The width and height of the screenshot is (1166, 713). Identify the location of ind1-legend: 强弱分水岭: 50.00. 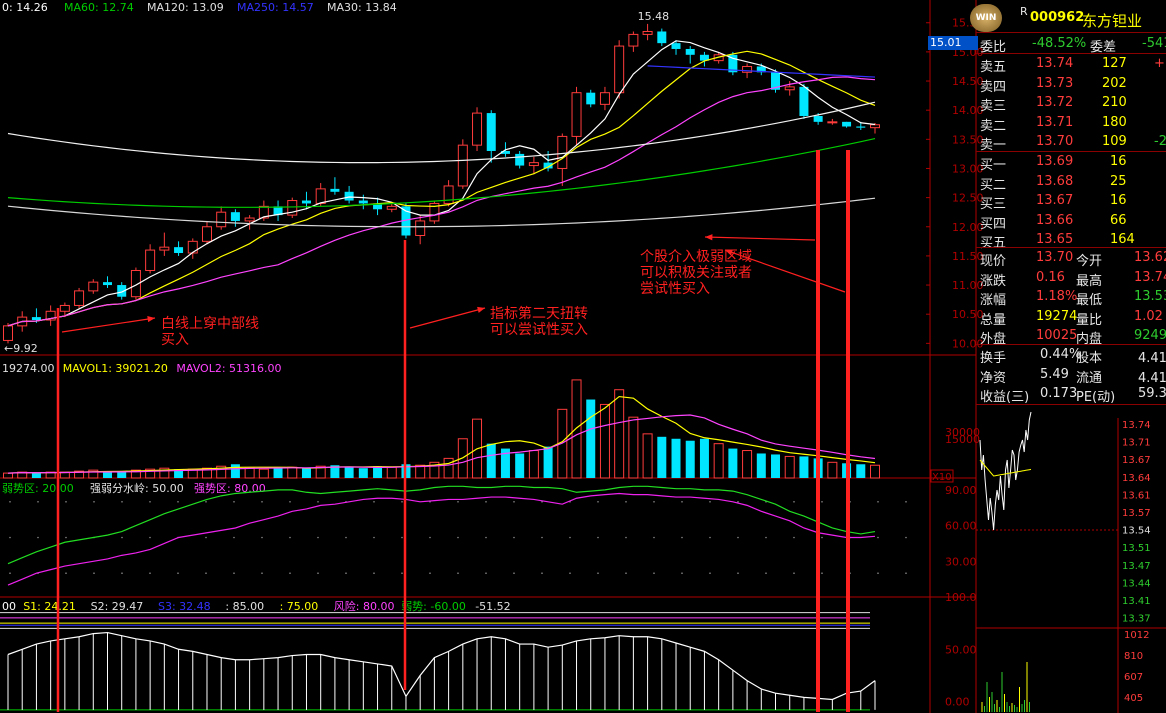
(137, 488).